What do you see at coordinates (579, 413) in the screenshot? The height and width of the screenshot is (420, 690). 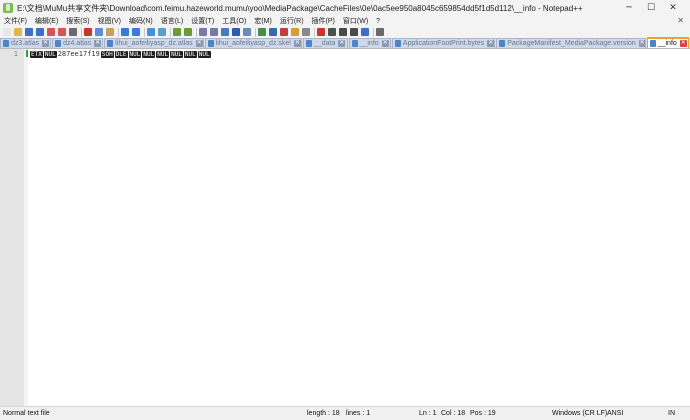 I see `status-eol: Windows (CR LF)` at bounding box center [579, 413].